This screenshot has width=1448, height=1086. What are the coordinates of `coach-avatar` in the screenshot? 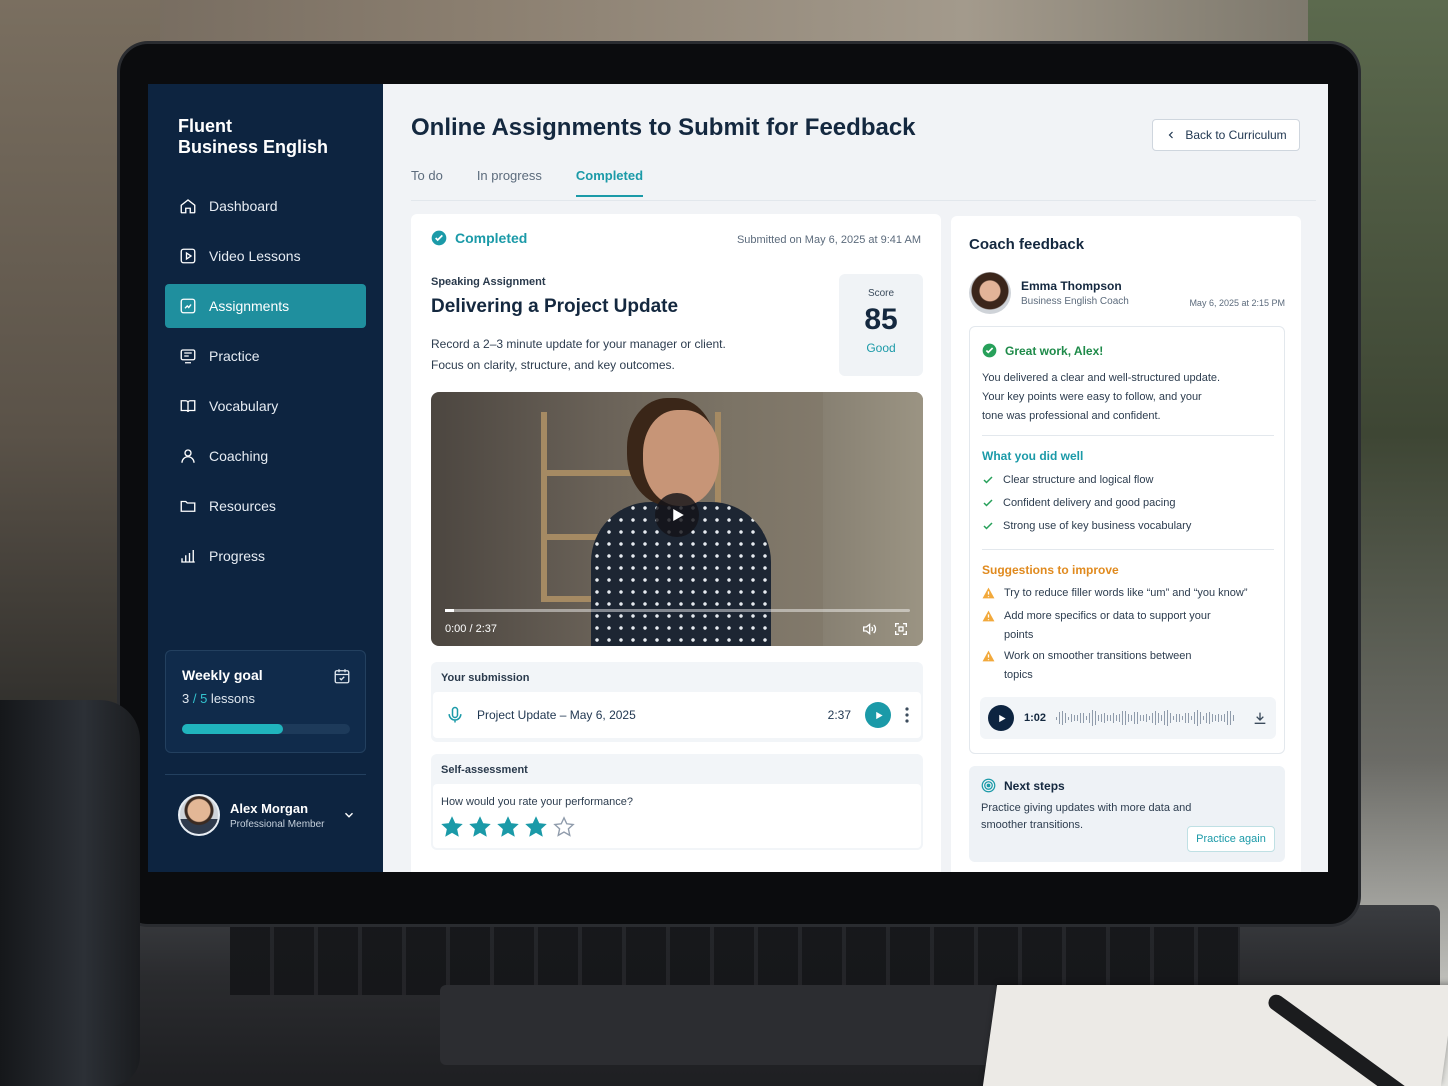 It's located at (990, 293).